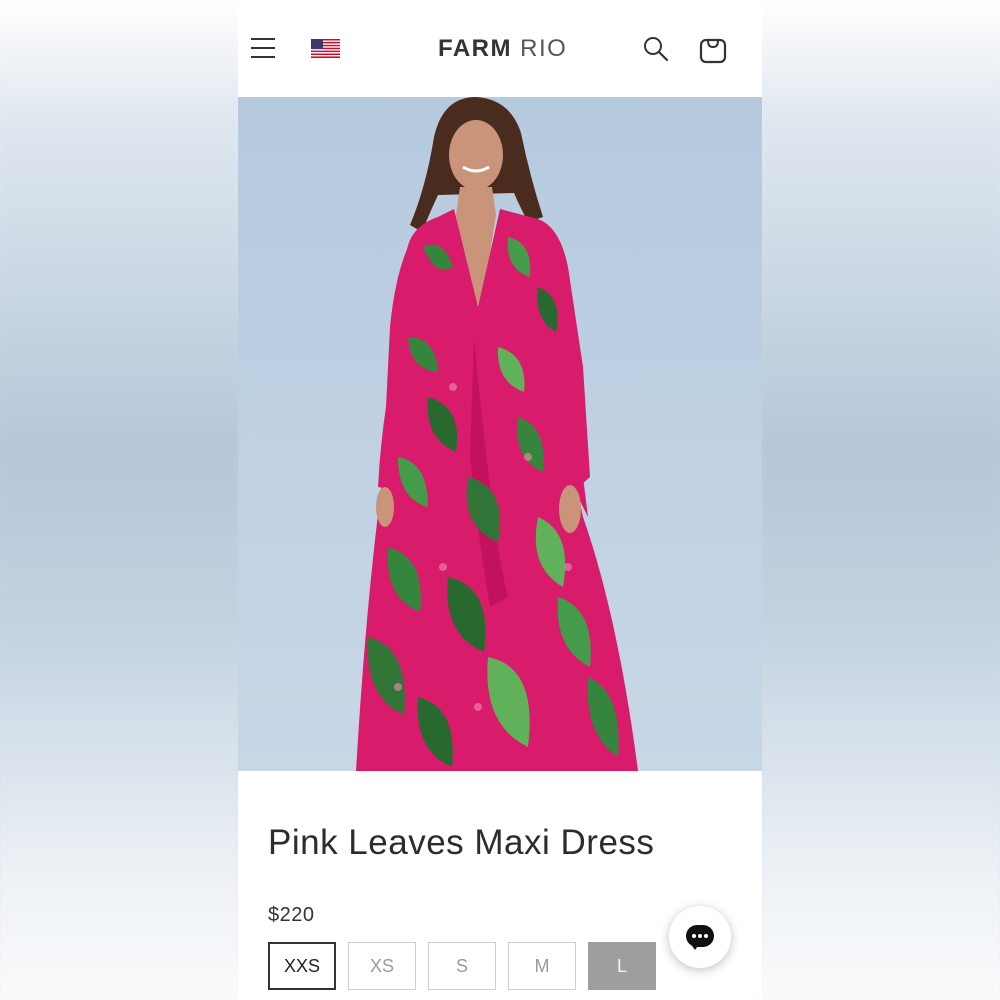 The width and height of the screenshot is (1000, 1000). I want to click on us-flag-icon, so click(325, 48).